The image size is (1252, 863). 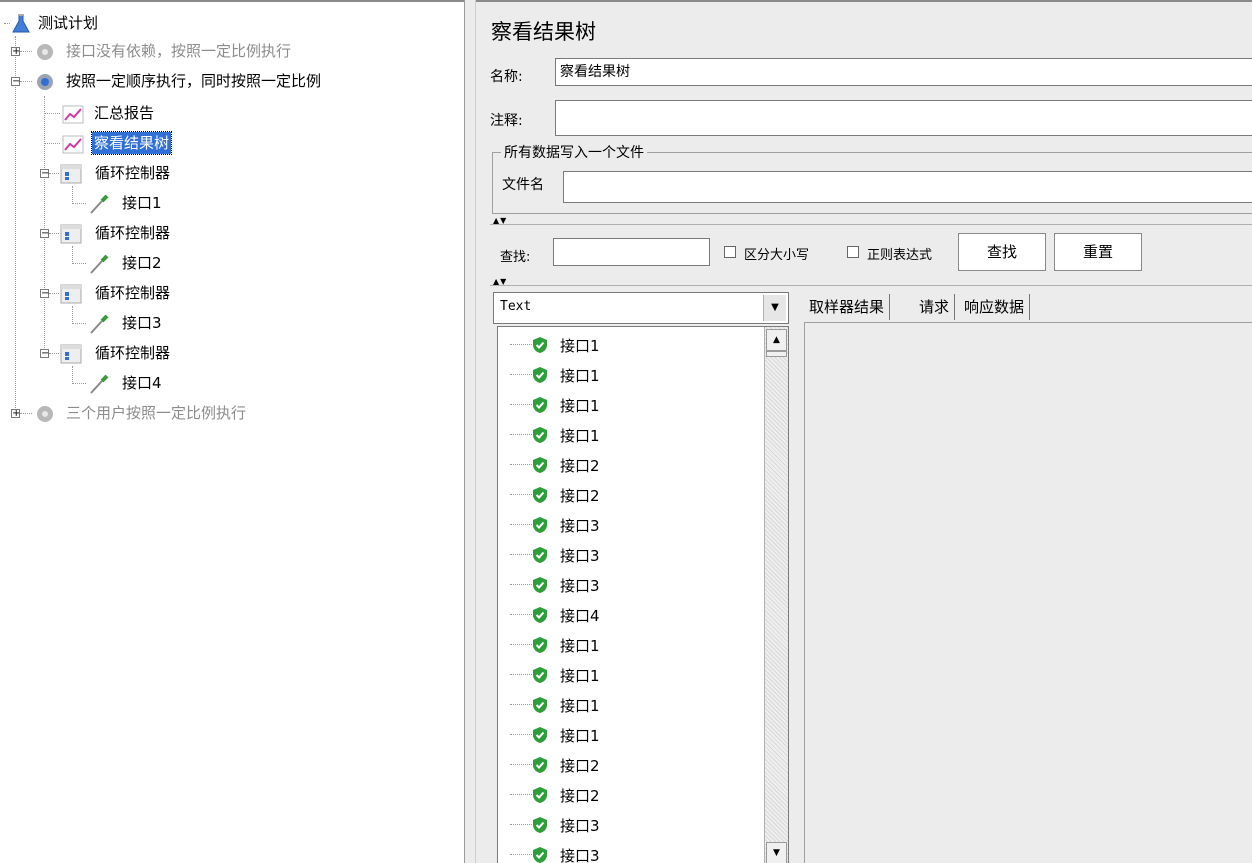 I want to click on tree-node-sampler-4: 接口4, so click(x=200, y=383).